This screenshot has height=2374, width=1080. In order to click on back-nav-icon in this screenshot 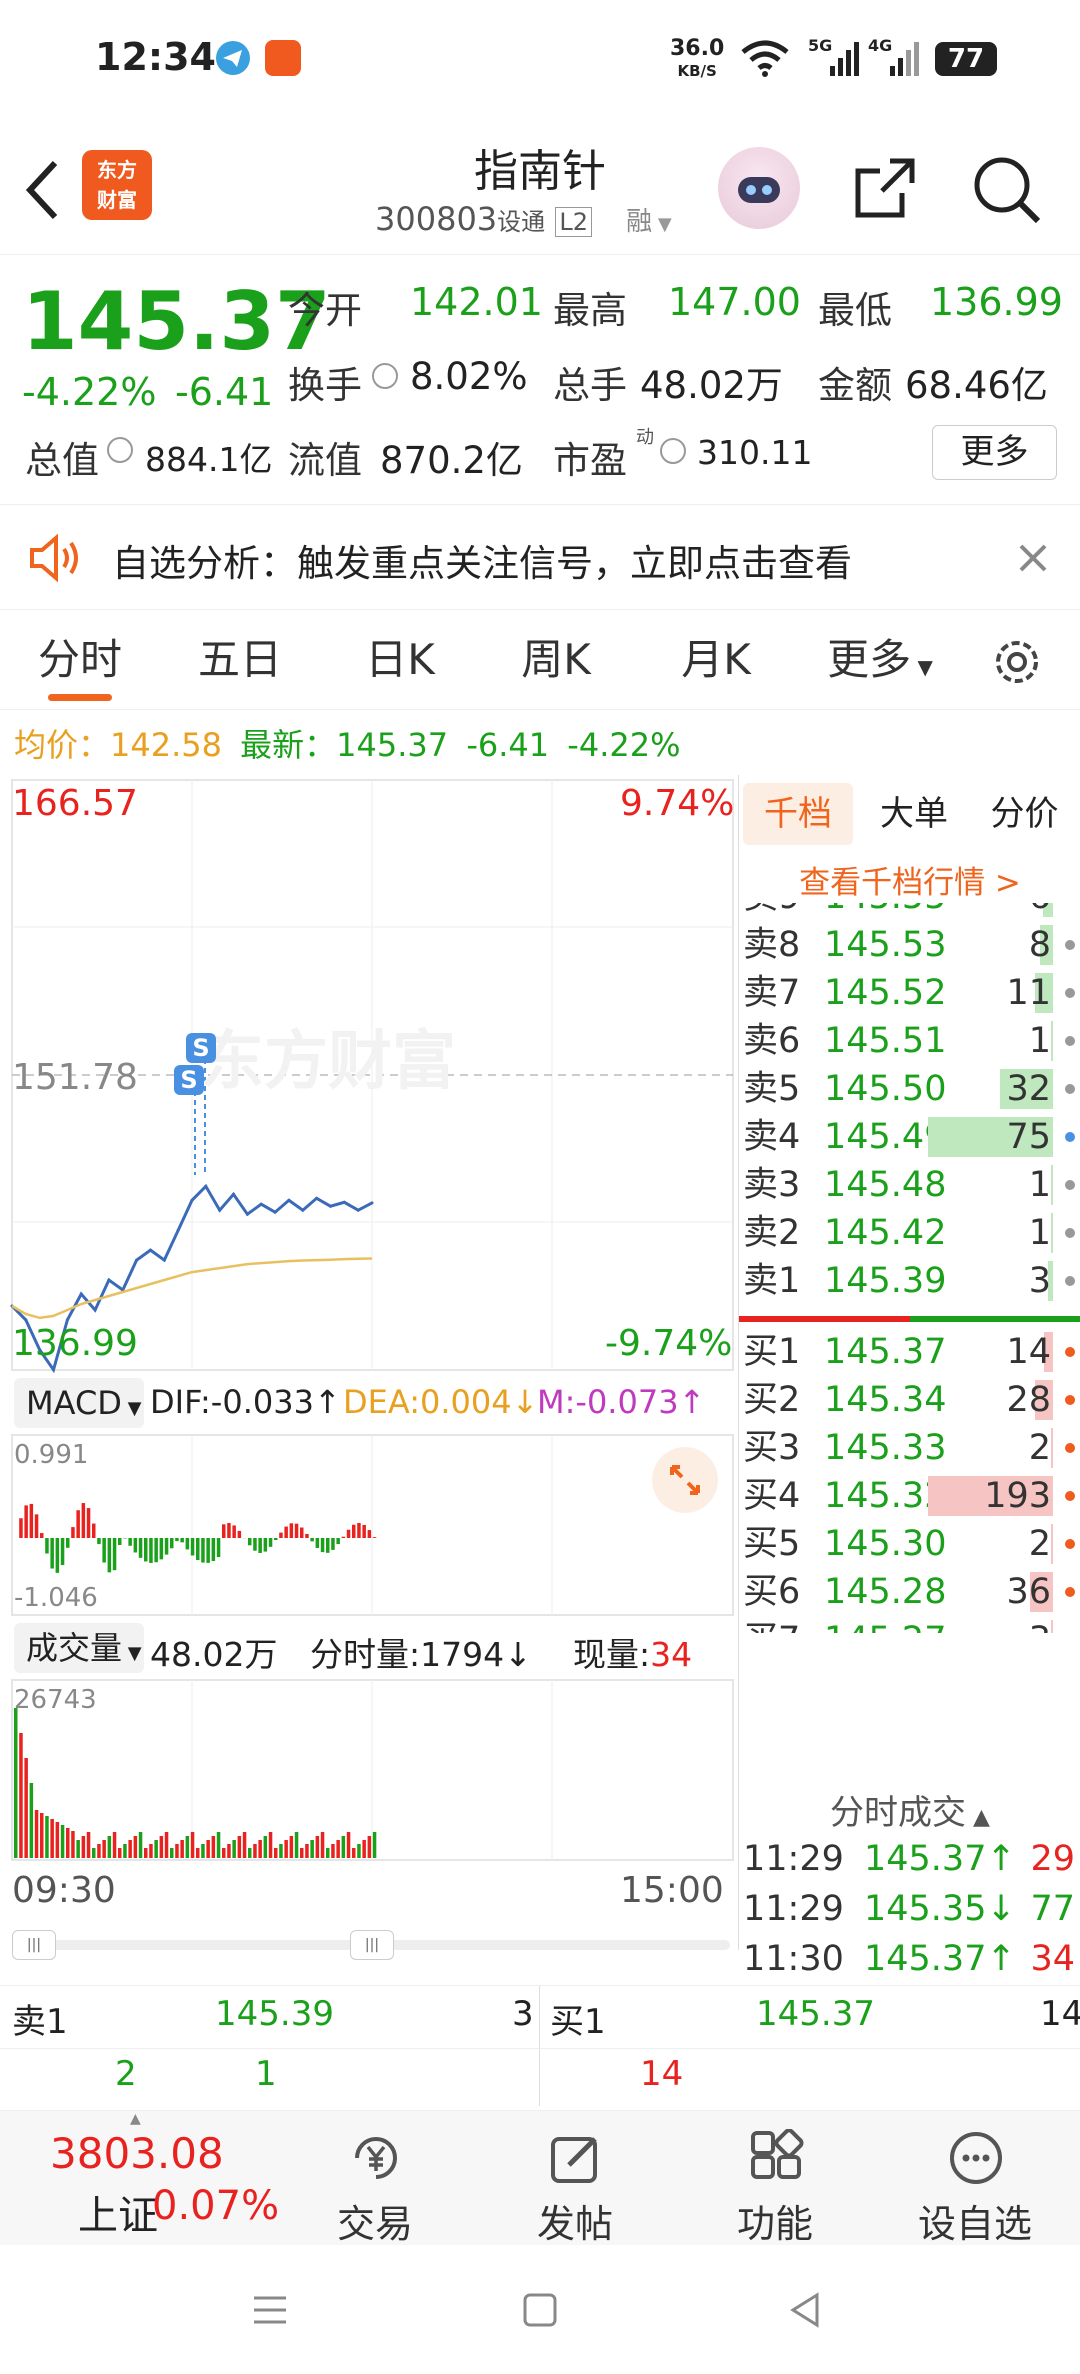, I will do `click(805, 2310)`.